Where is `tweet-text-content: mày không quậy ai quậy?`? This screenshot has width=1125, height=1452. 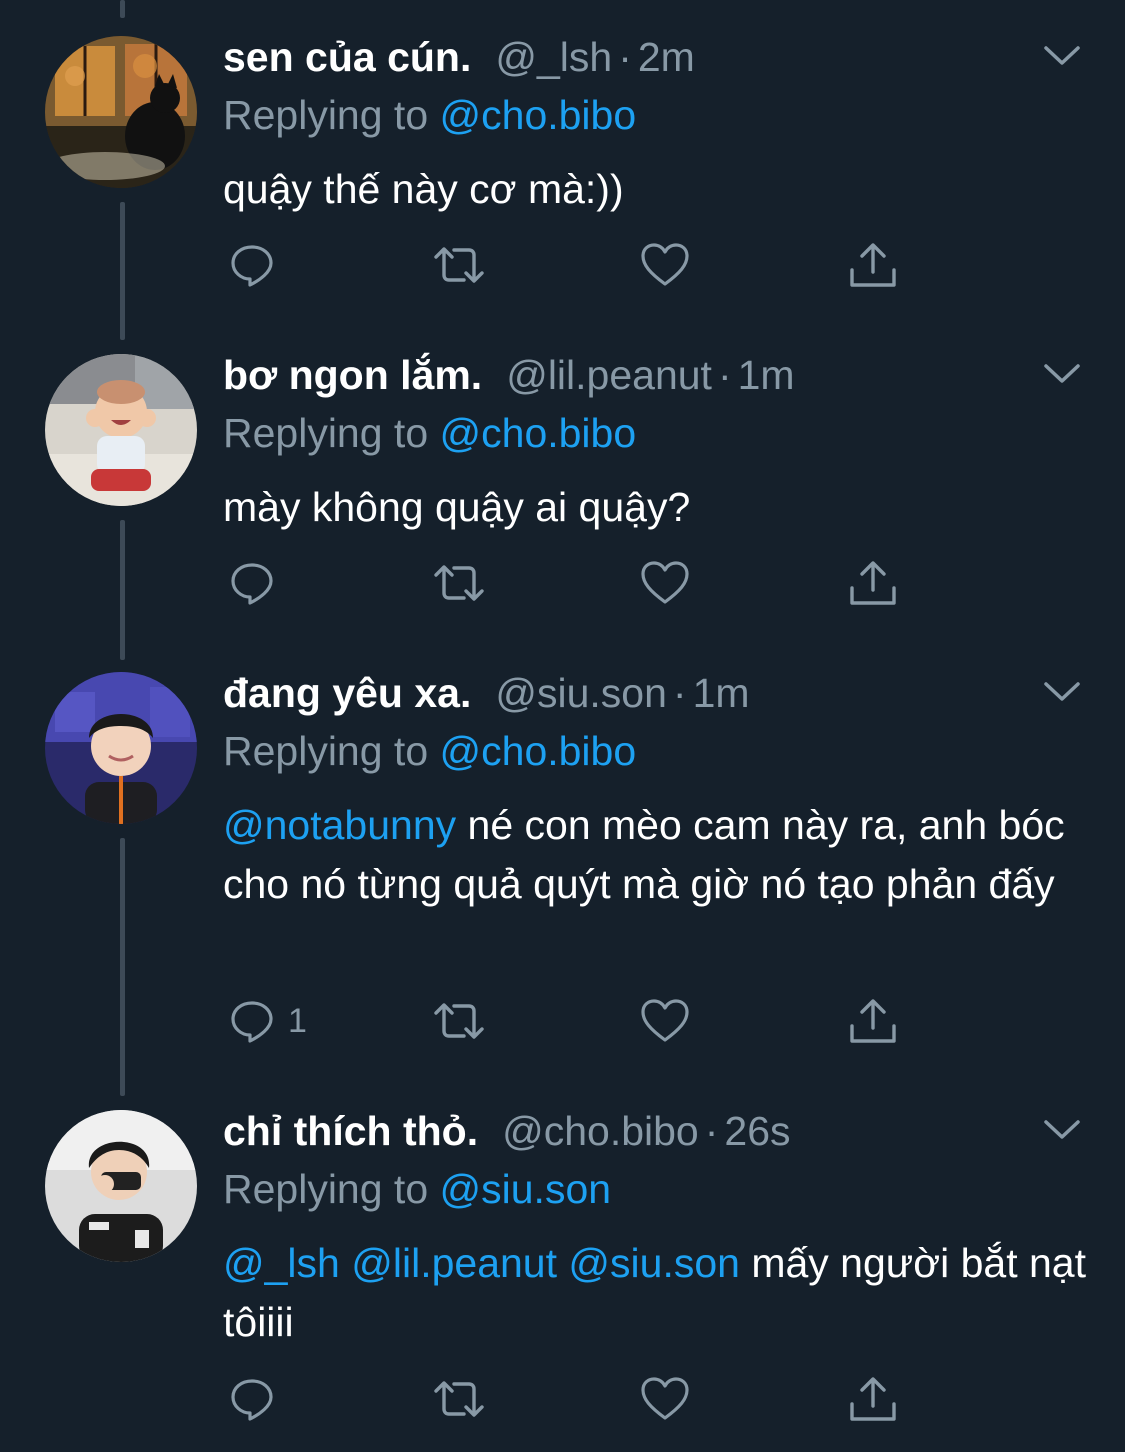 tweet-text-content: mày không quậy ai quậy? is located at coordinates (457, 507).